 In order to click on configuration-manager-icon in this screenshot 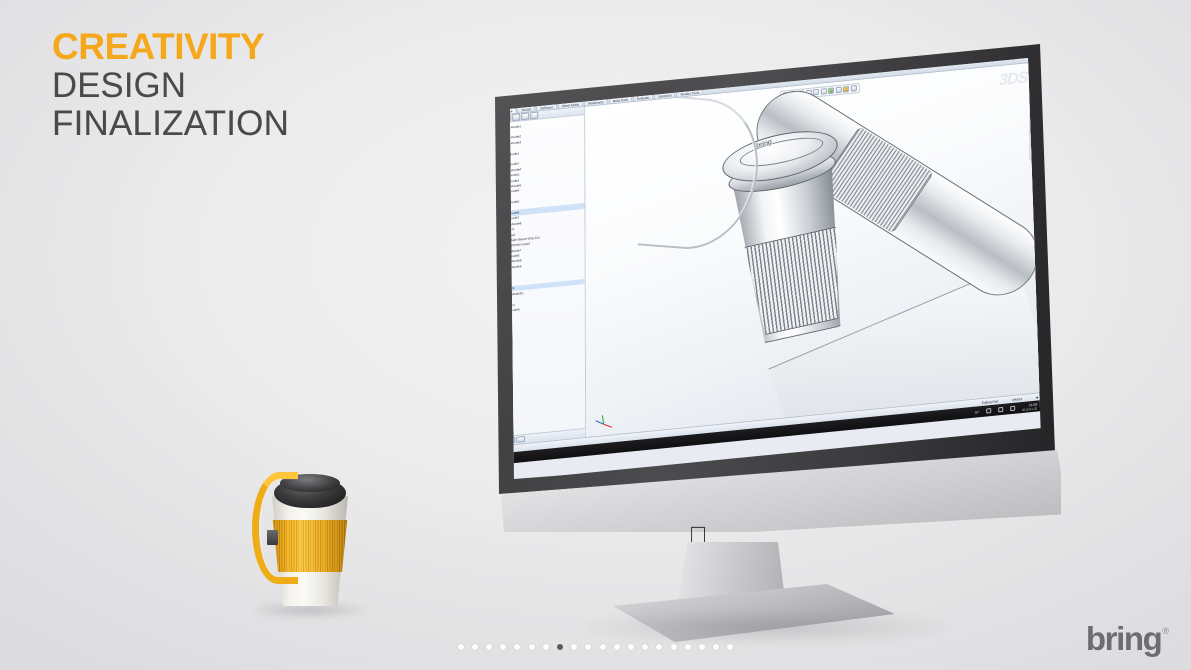, I will do `click(516, 117)`.